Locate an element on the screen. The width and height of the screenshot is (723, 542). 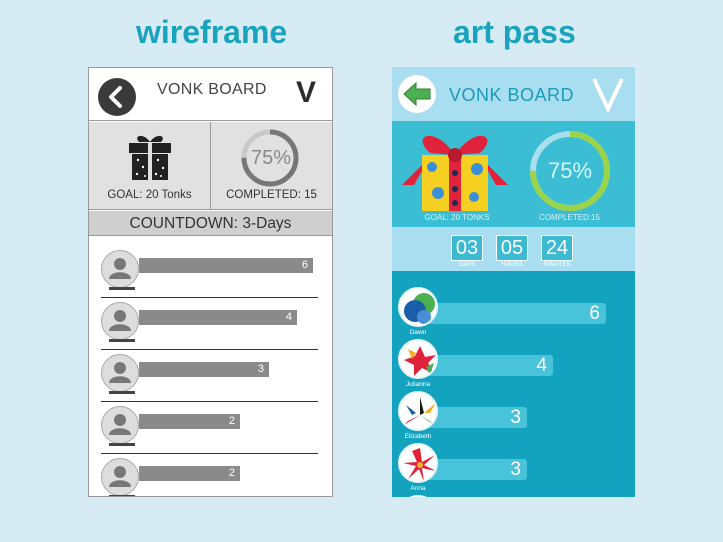
leaderboard-row-partial is located at coordinates (513, 493).